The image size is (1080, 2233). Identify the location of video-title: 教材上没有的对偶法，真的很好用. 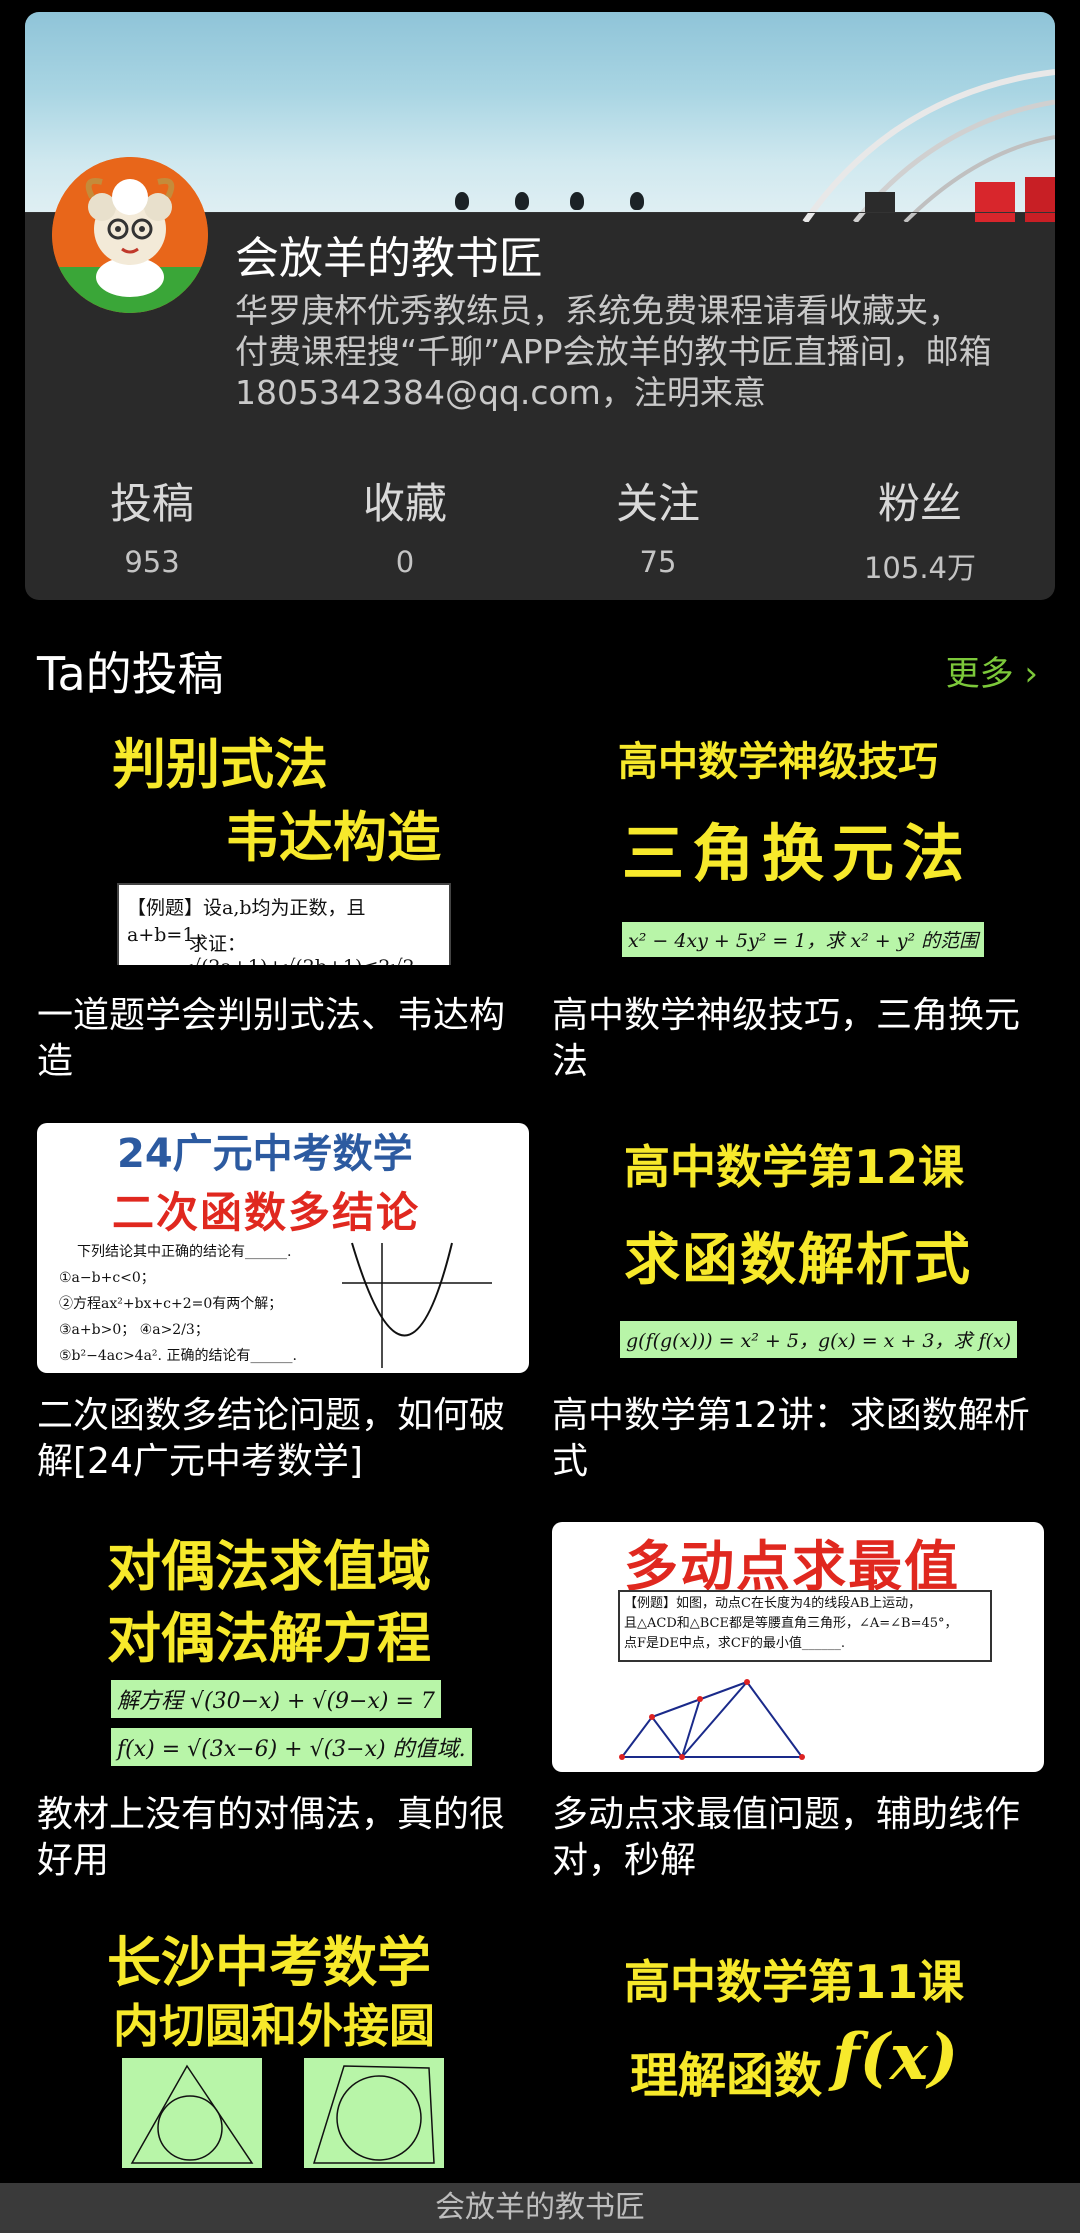
(287, 1838).